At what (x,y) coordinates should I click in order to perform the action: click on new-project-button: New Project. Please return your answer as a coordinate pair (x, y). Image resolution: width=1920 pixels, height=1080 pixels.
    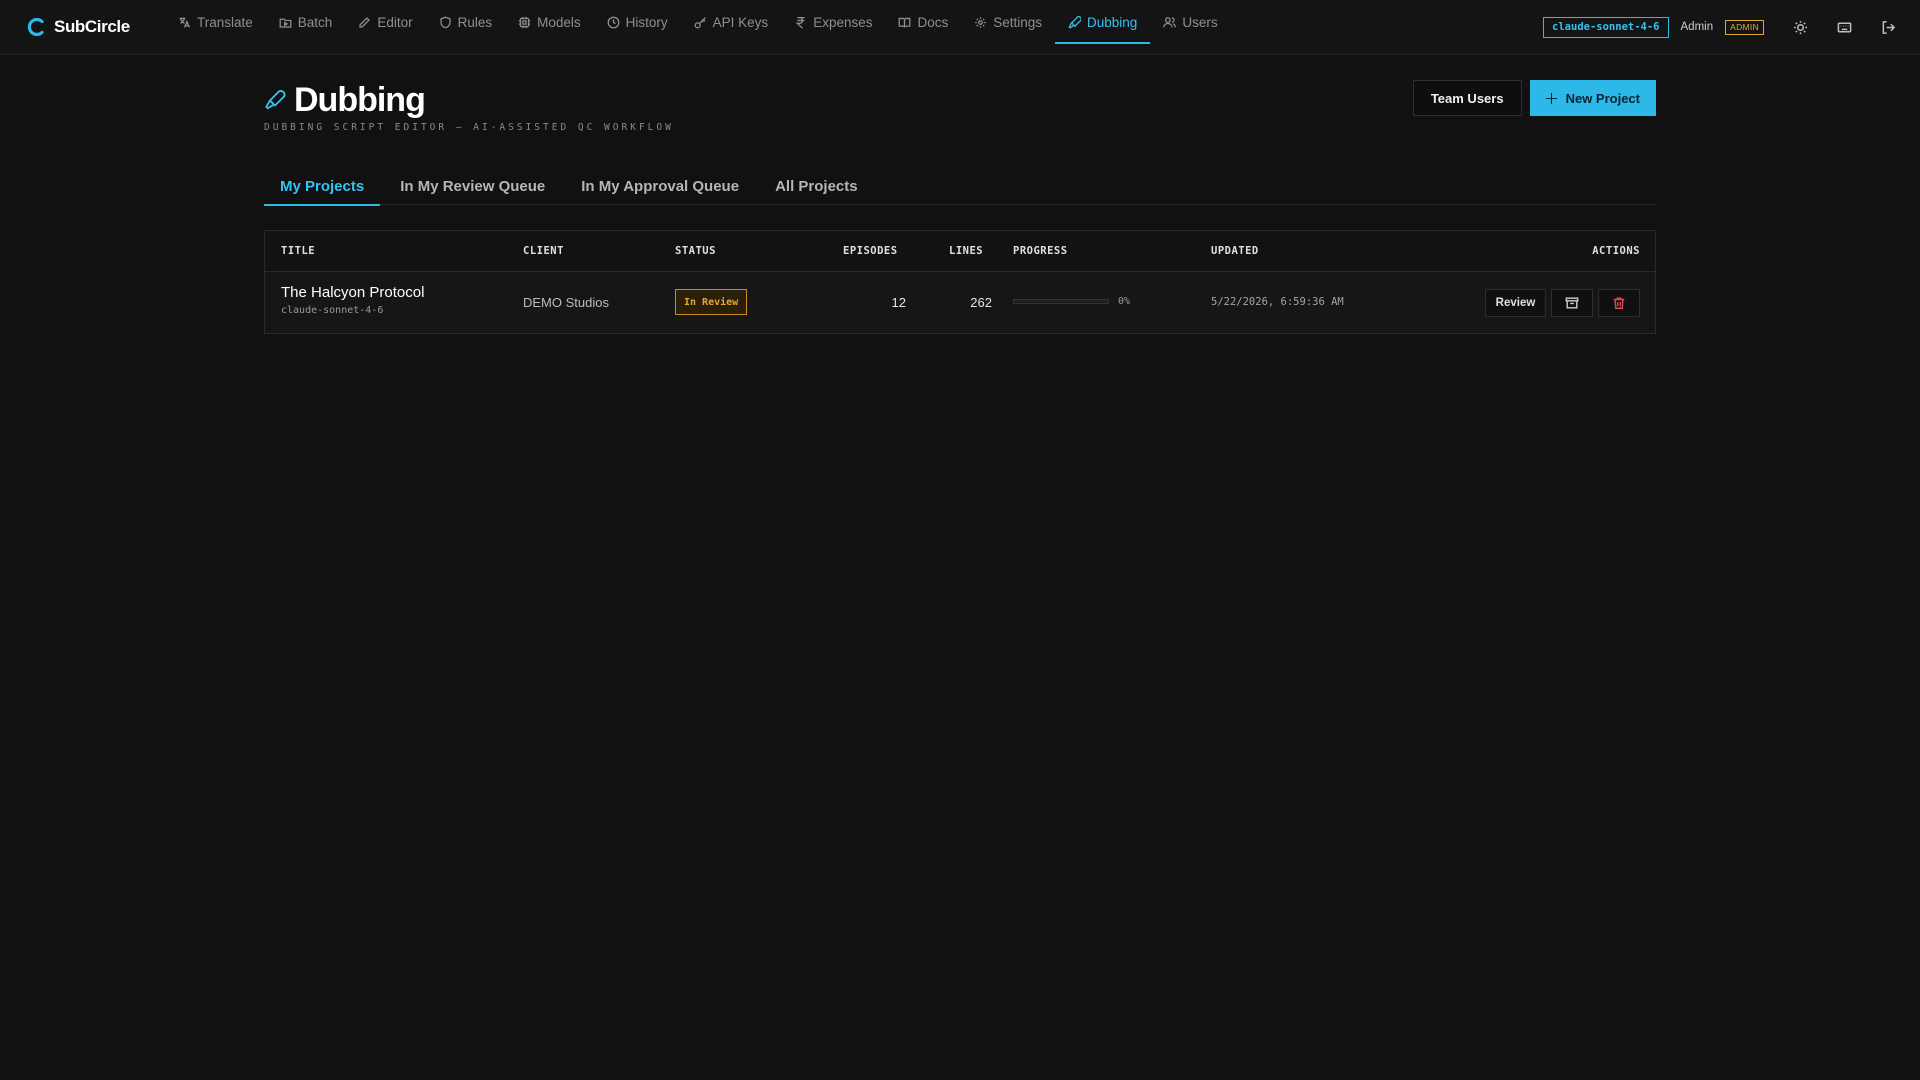
    Looking at the image, I should click on (1592, 98).